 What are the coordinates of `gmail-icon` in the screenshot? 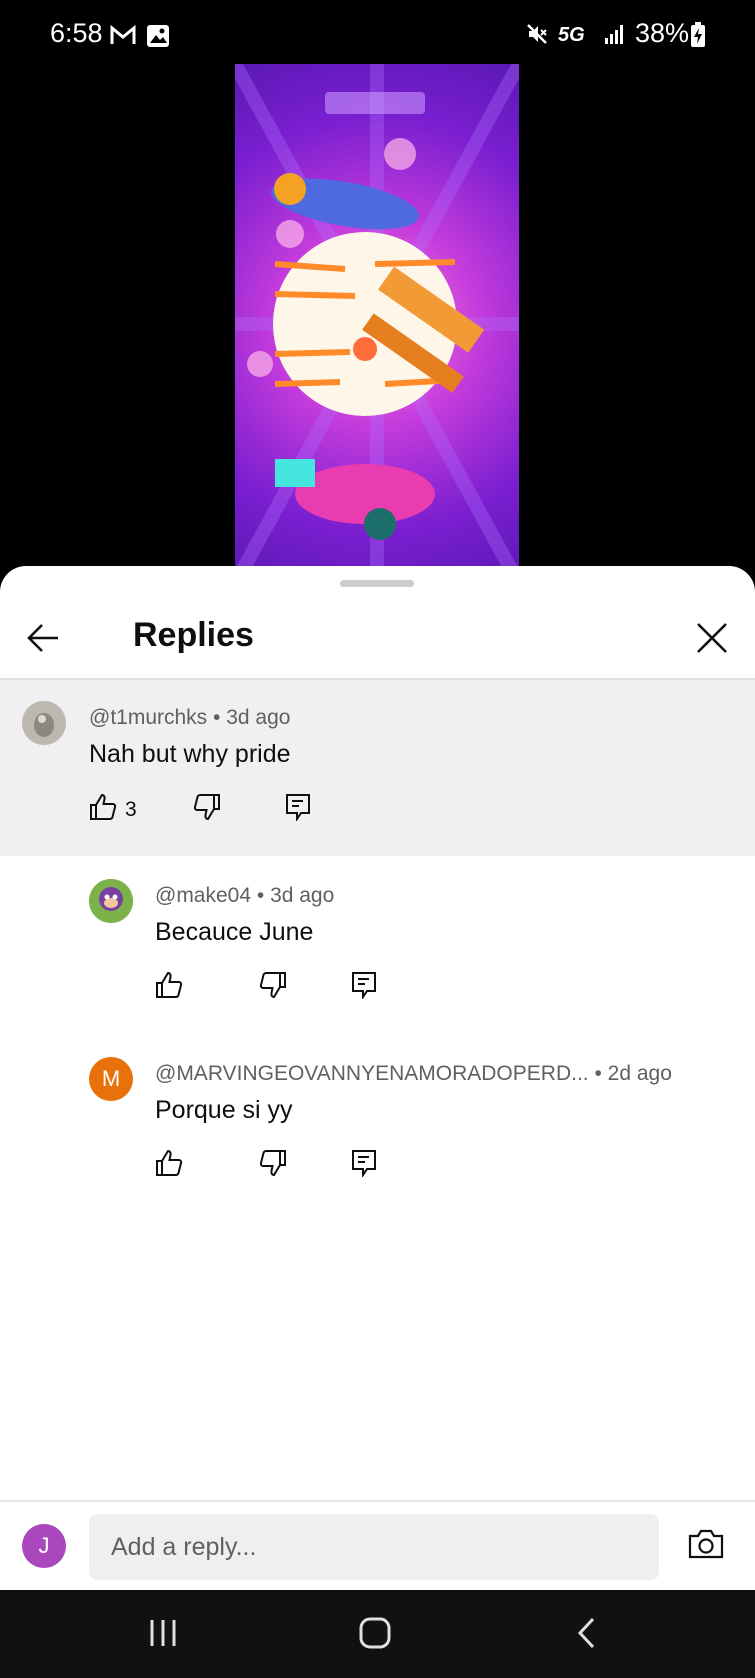 It's located at (123, 37).